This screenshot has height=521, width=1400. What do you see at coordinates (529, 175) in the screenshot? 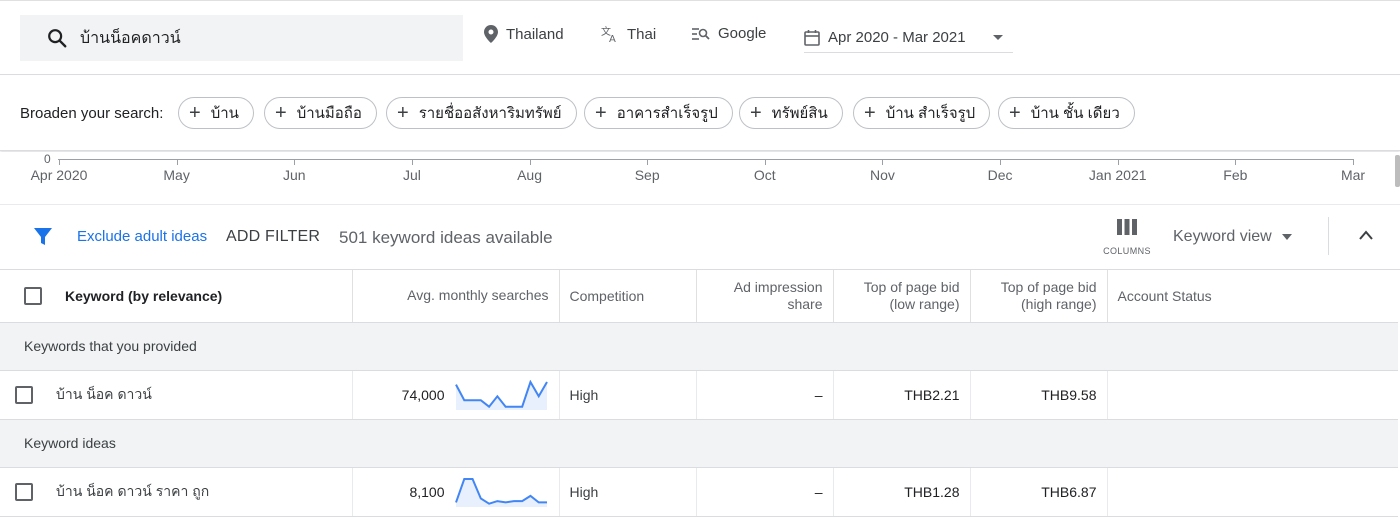
I see `month-label: Aug` at bounding box center [529, 175].